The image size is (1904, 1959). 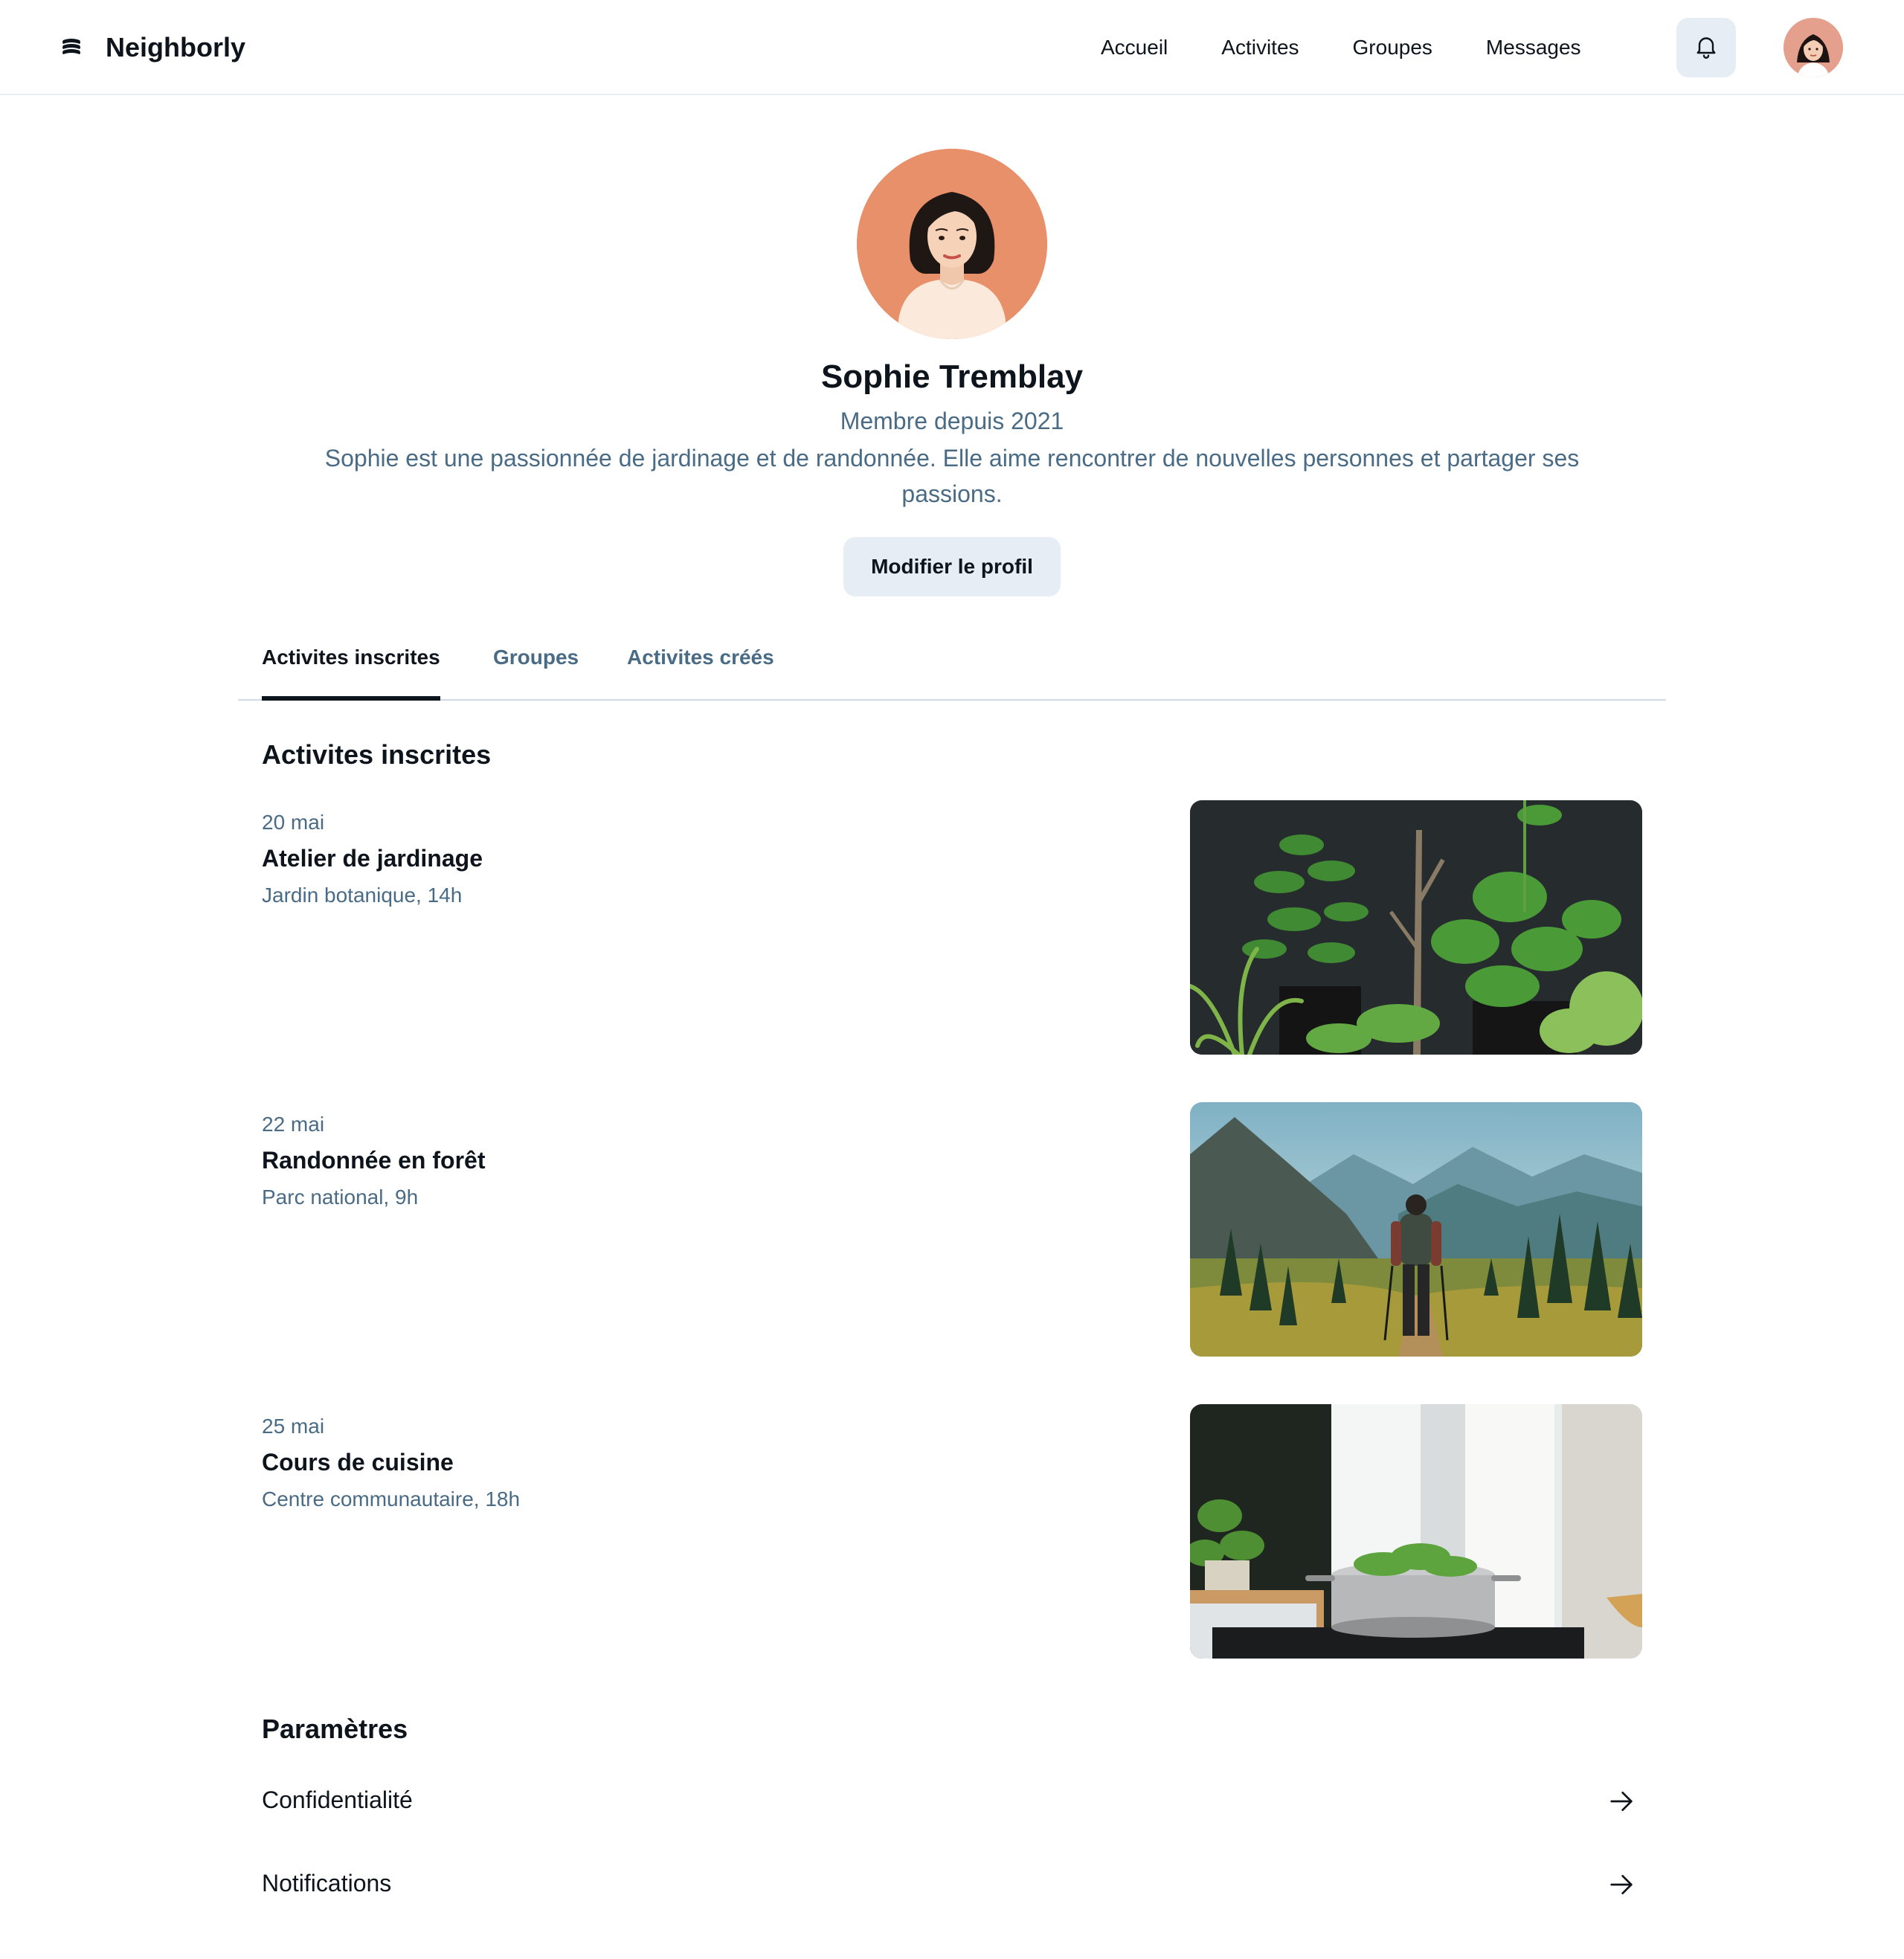 I want to click on user-avatar, so click(x=1813, y=47).